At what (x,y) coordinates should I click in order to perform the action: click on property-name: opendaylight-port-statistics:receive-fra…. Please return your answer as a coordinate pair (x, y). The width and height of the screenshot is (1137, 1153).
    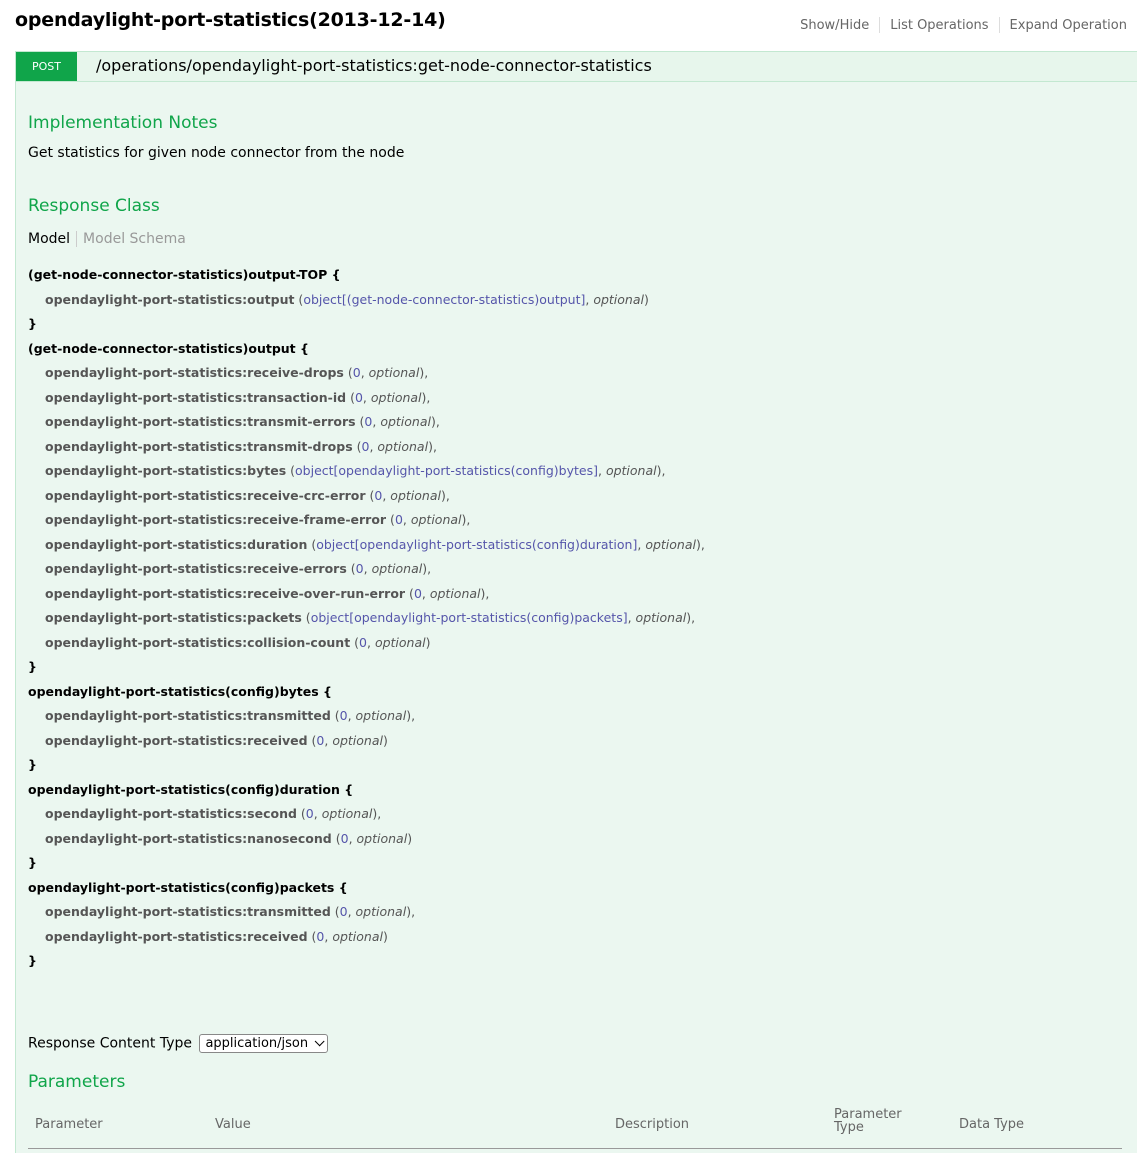
    Looking at the image, I should click on (216, 519).